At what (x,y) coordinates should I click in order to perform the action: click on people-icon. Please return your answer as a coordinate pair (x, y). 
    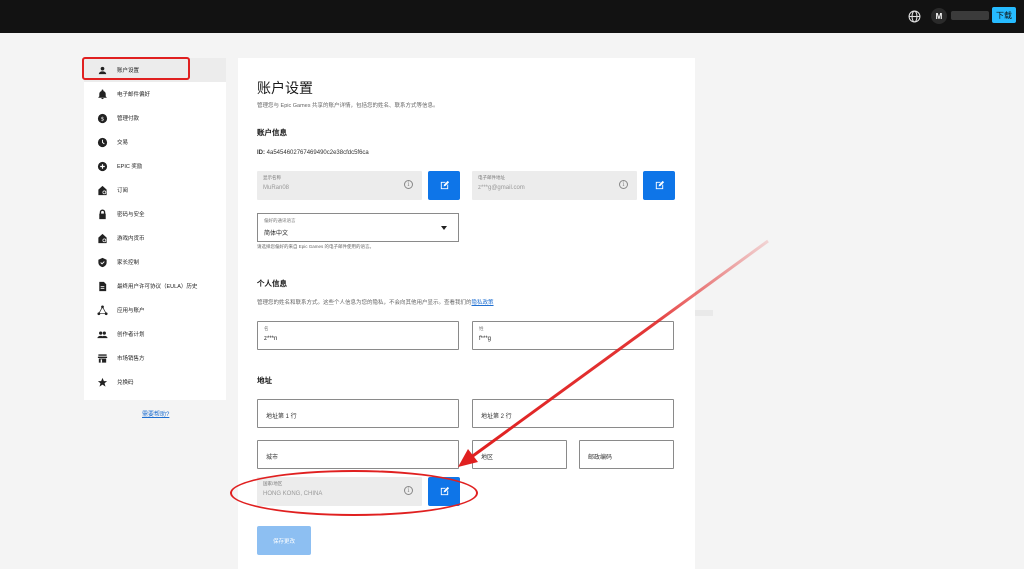
    Looking at the image, I should click on (102, 334).